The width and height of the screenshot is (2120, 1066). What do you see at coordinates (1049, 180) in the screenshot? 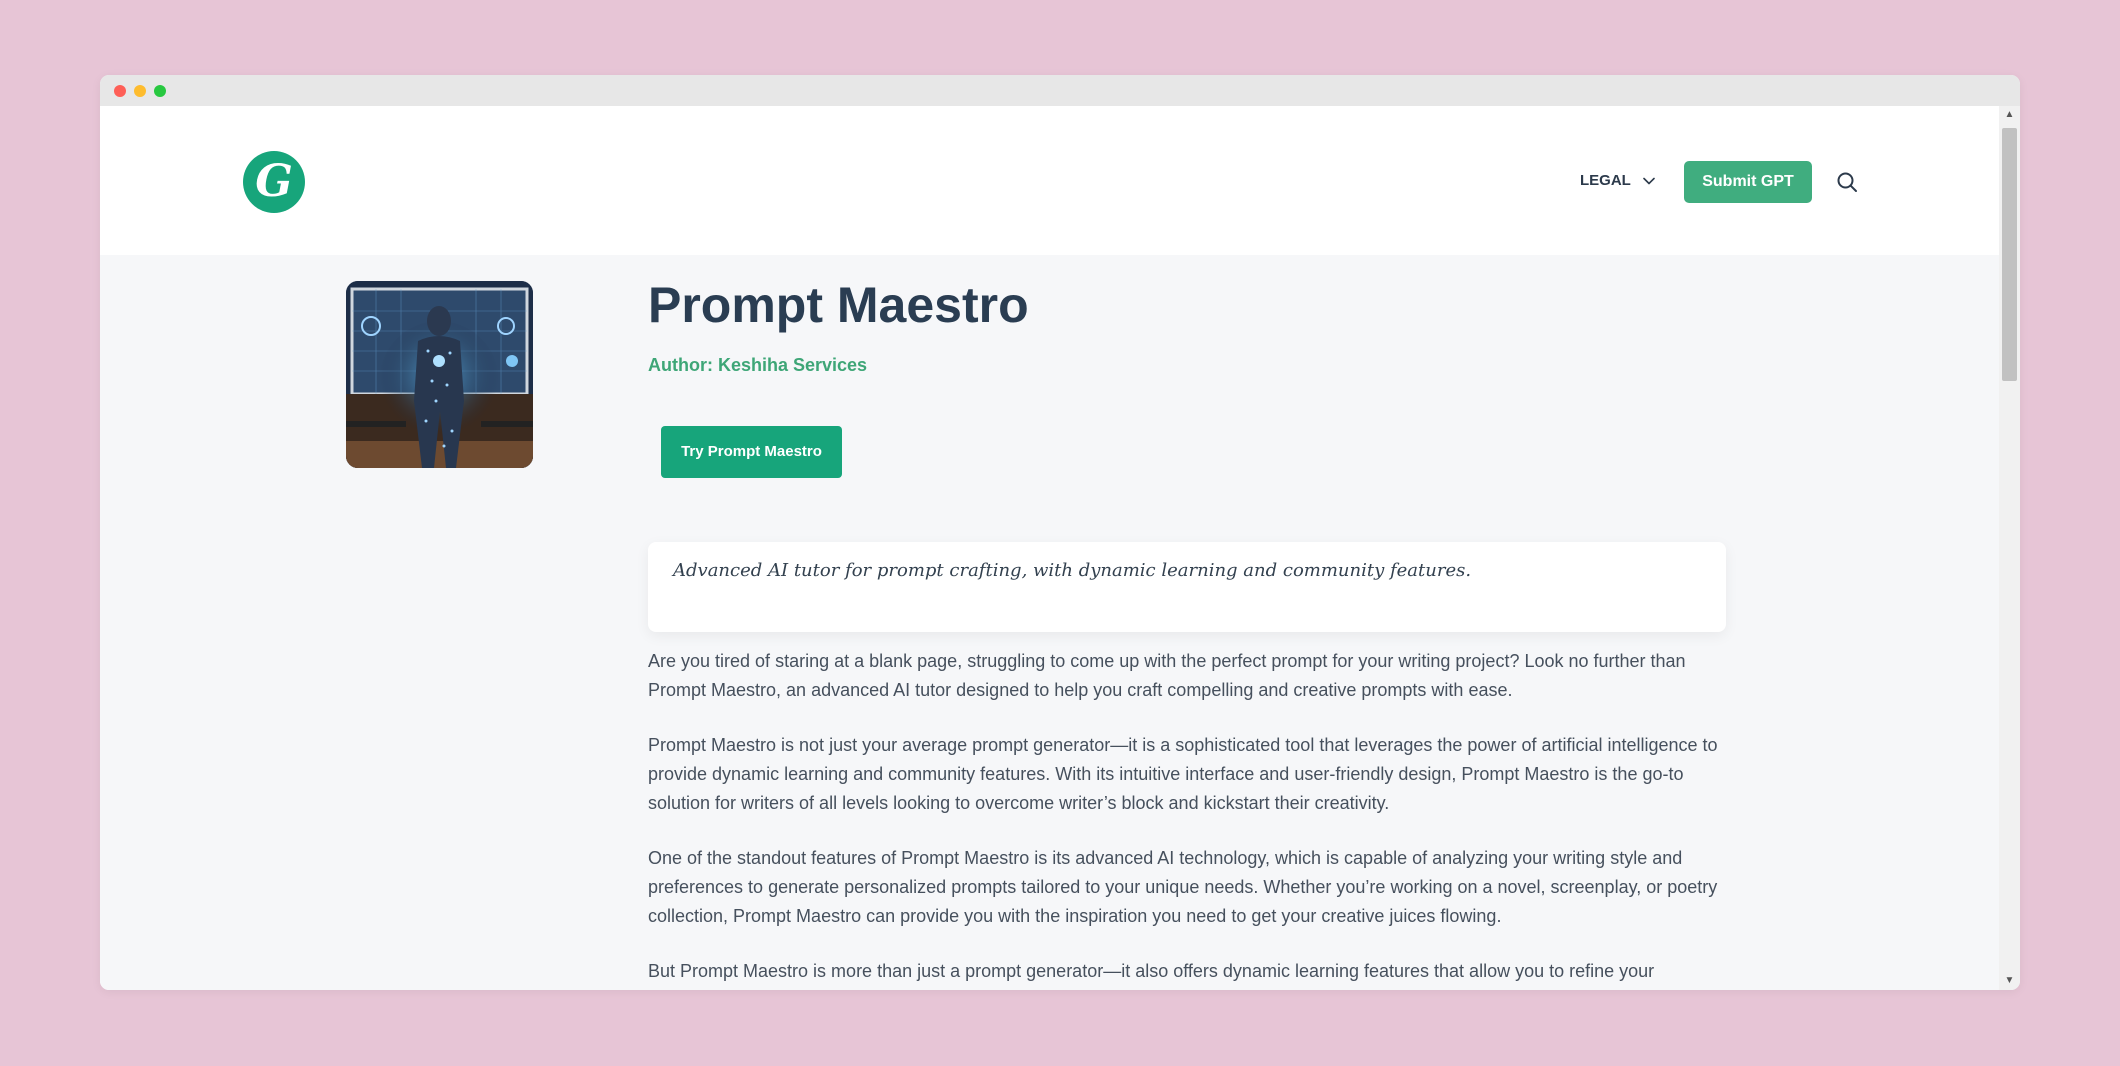
I see `site-header: G LEGAL Submit GPT` at bounding box center [1049, 180].